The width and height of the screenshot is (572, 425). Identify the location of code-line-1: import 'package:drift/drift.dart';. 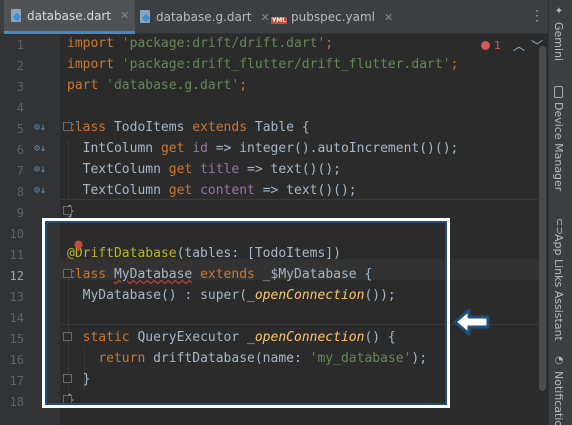
(200, 43).